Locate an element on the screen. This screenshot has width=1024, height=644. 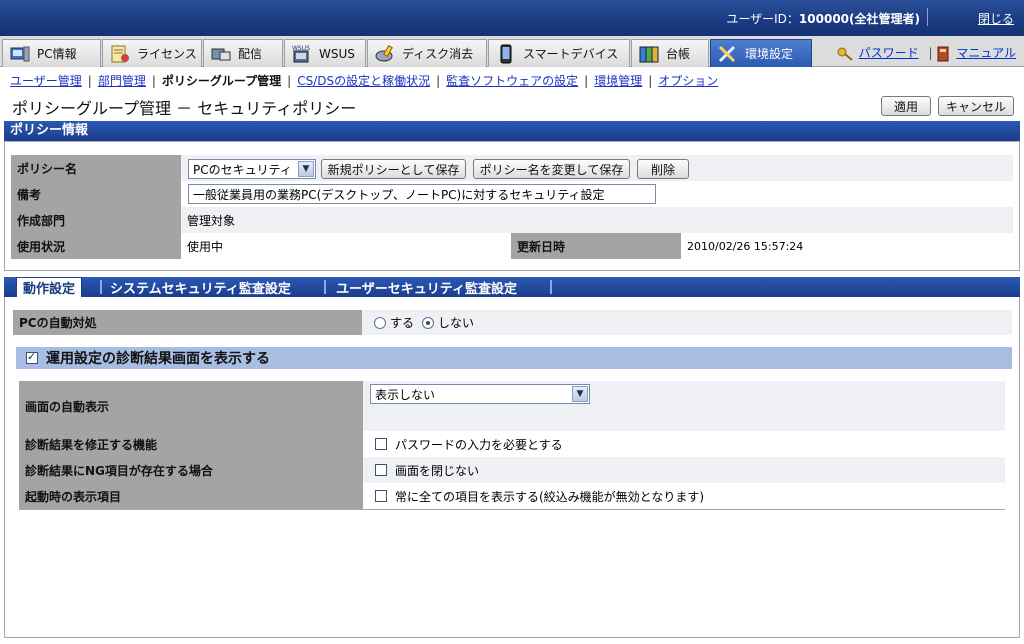
show-all-items-checkbox is located at coordinates (381, 496).